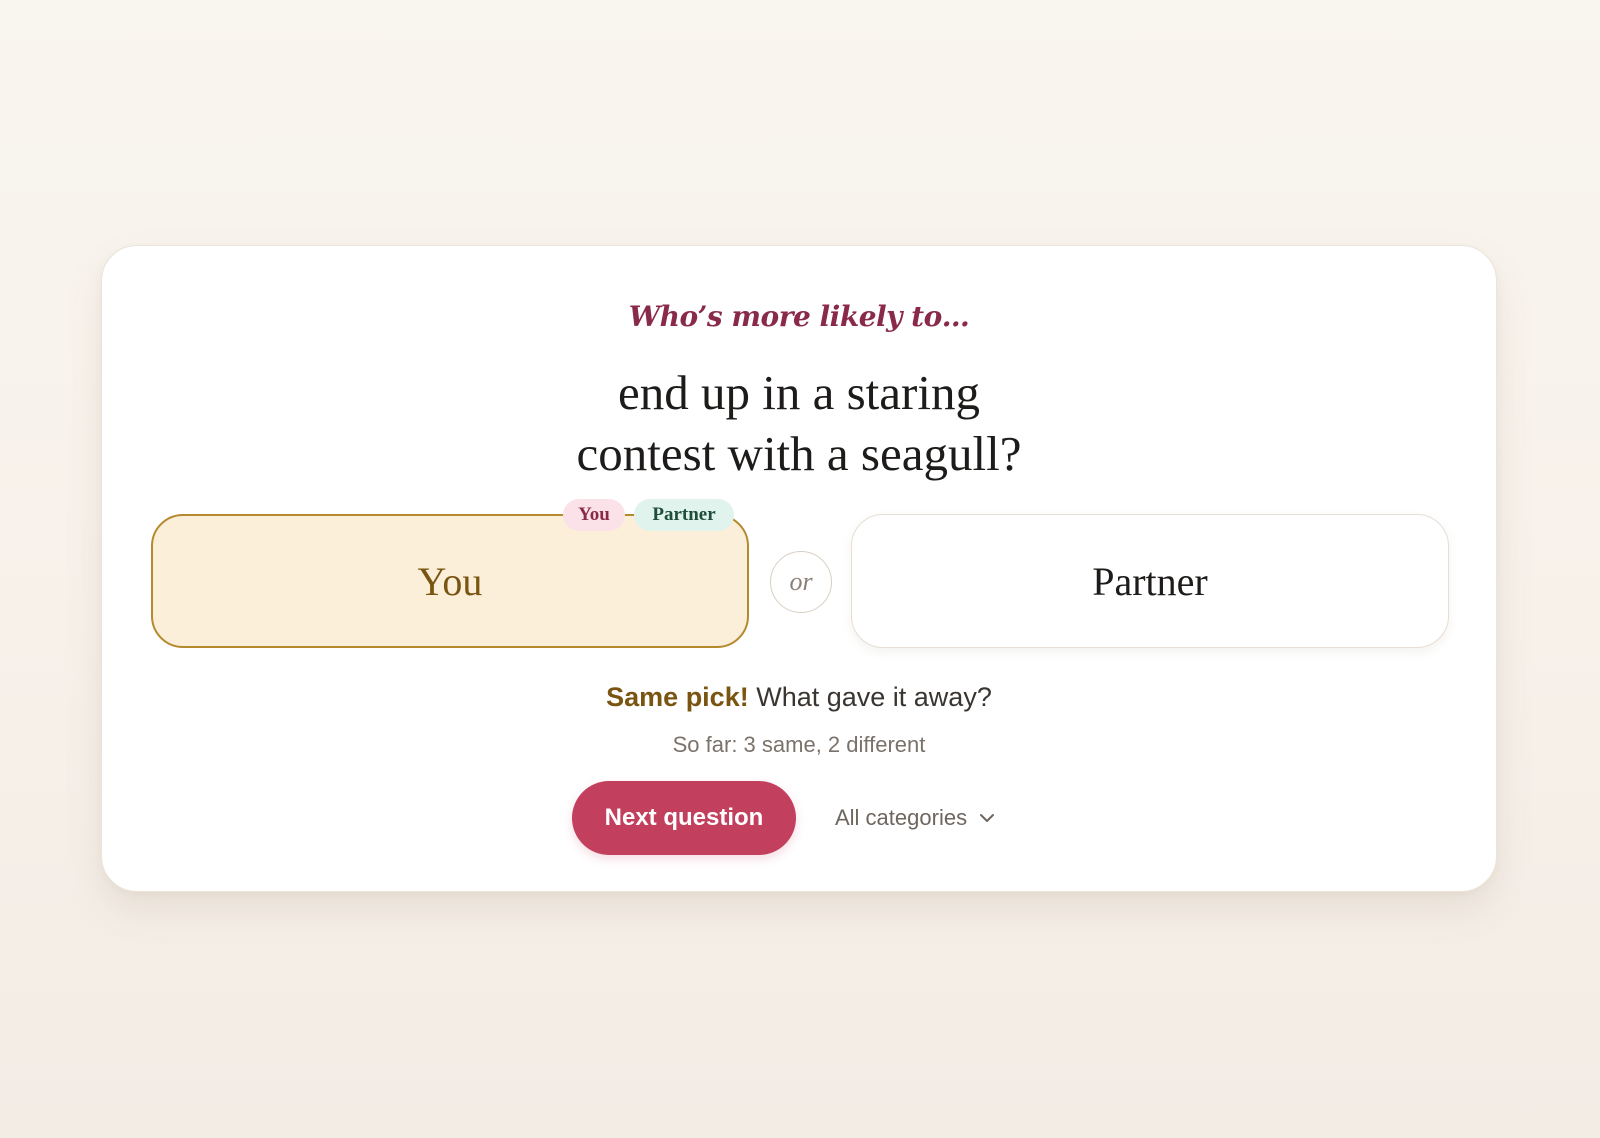 Image resolution: width=1600 pixels, height=1138 pixels. What do you see at coordinates (901, 817) in the screenshot?
I see `category-dropdown-label: All categories` at bounding box center [901, 817].